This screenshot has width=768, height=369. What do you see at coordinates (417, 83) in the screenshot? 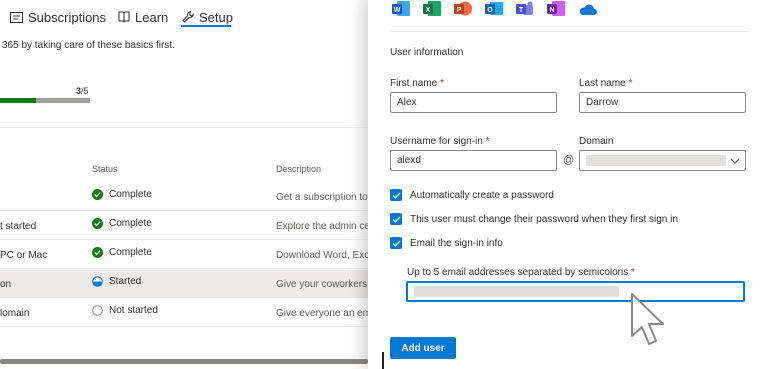
I see `first-name-label: First name *` at bounding box center [417, 83].